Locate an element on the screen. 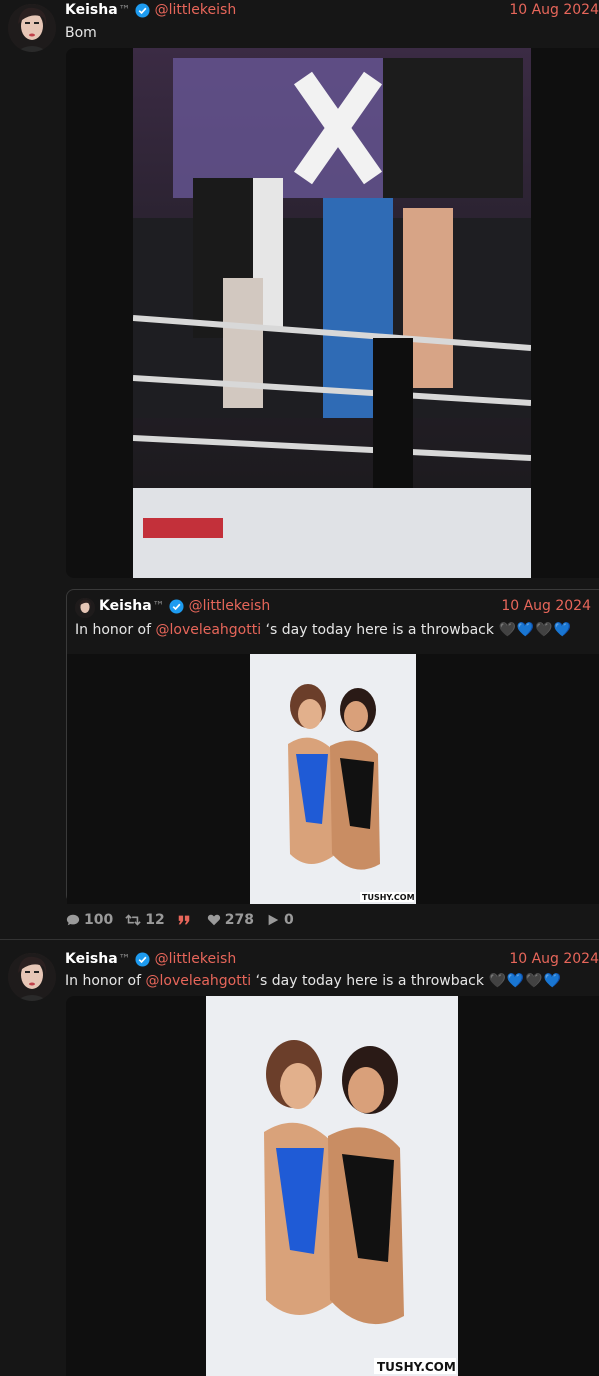 This screenshot has width=599, height=1376. reply-count: 100 is located at coordinates (99, 920).